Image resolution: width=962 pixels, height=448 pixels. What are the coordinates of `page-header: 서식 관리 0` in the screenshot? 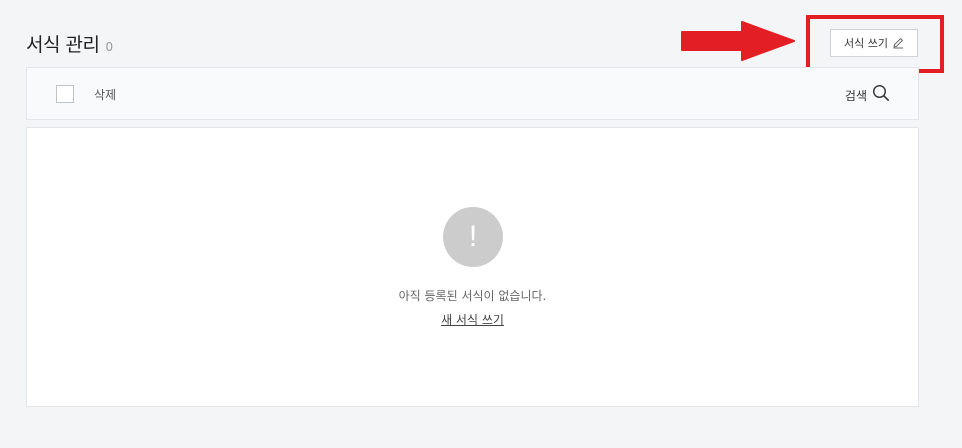 It's located at (69, 43).